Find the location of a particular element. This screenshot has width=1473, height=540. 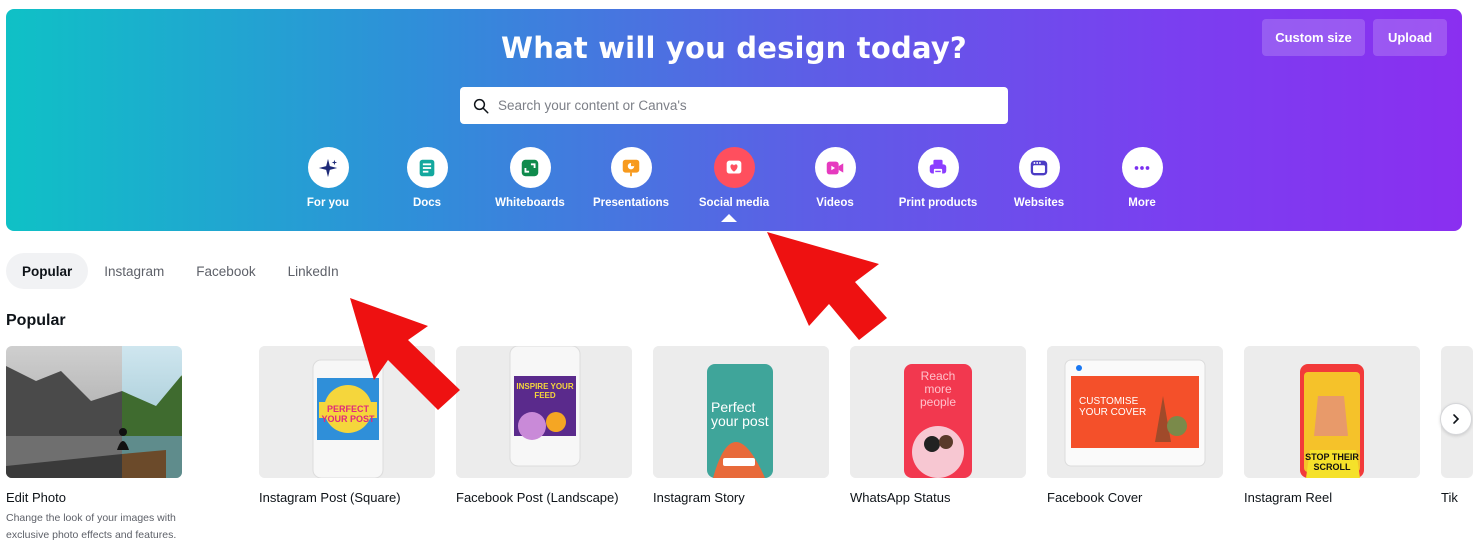

tab-facebook: Facebook is located at coordinates (225, 271).